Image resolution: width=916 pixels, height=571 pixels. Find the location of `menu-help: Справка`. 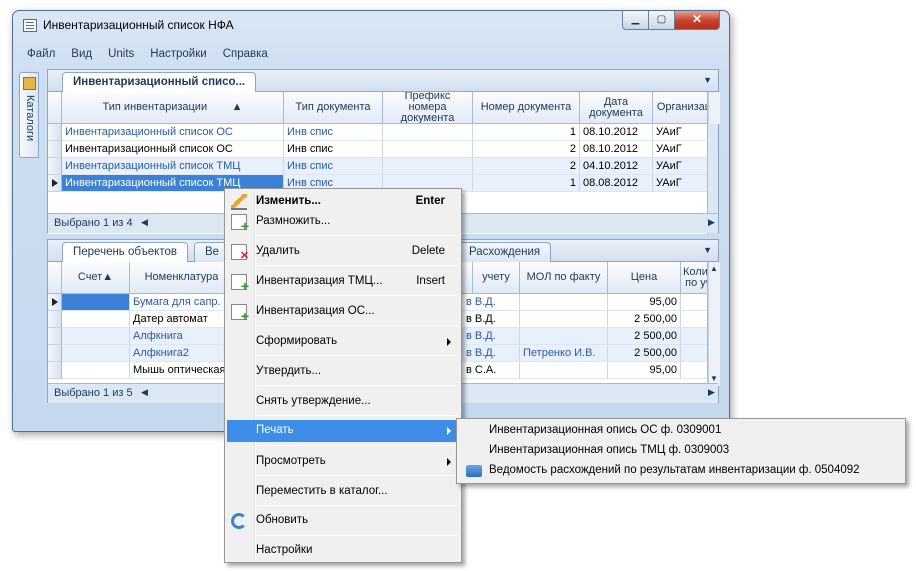

menu-help: Справка is located at coordinates (245, 53).